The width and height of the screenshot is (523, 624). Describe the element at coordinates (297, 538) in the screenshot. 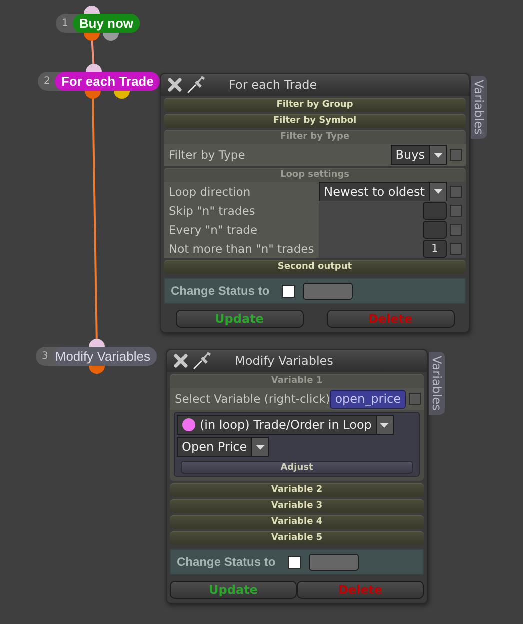

I see `section-header: Variable 5` at that location.